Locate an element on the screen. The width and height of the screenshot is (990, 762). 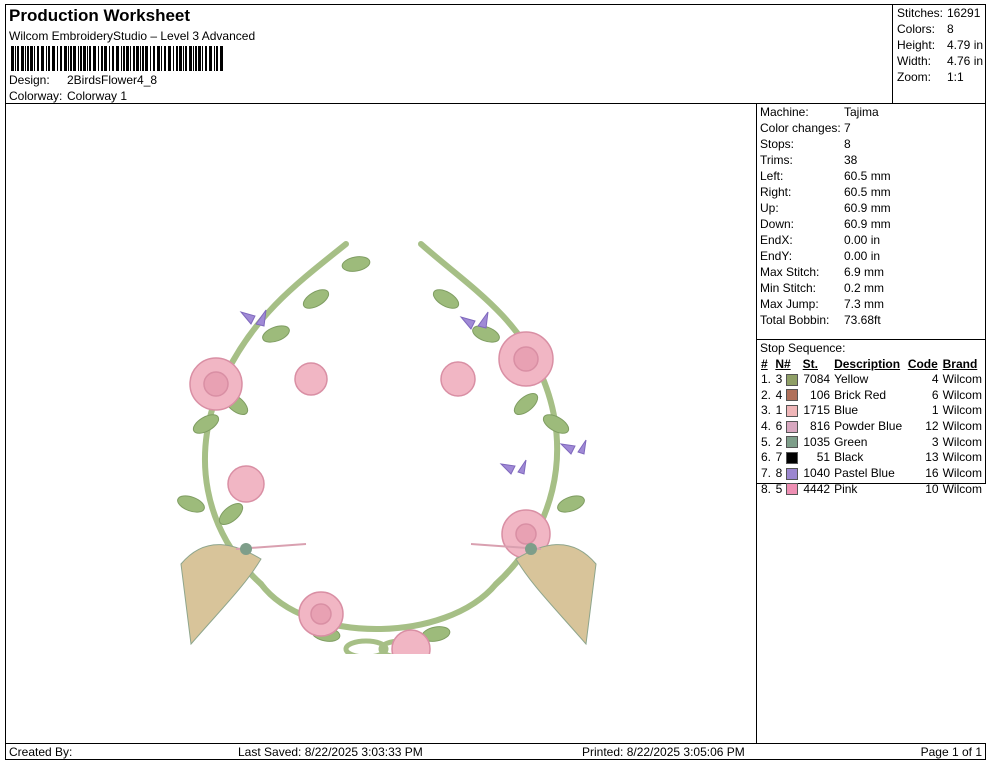
property-label: Max Stitch: is located at coordinates (790, 272).